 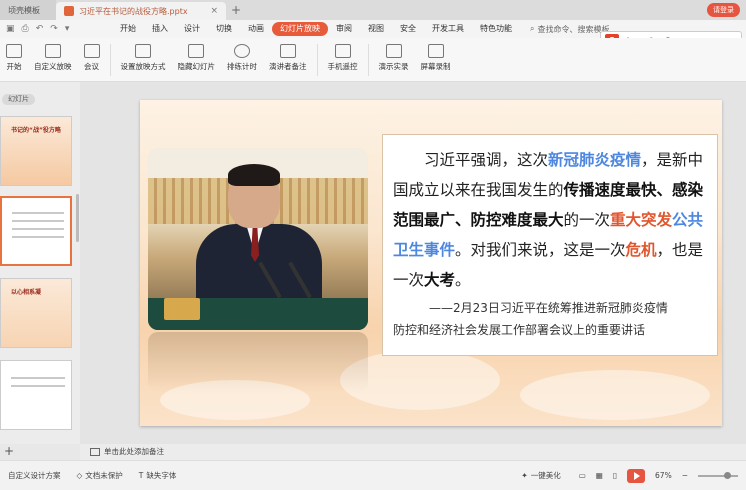 What do you see at coordinates (545, 475) in the screenshot?
I see `beautify-label: 一键美化` at bounding box center [545, 475].